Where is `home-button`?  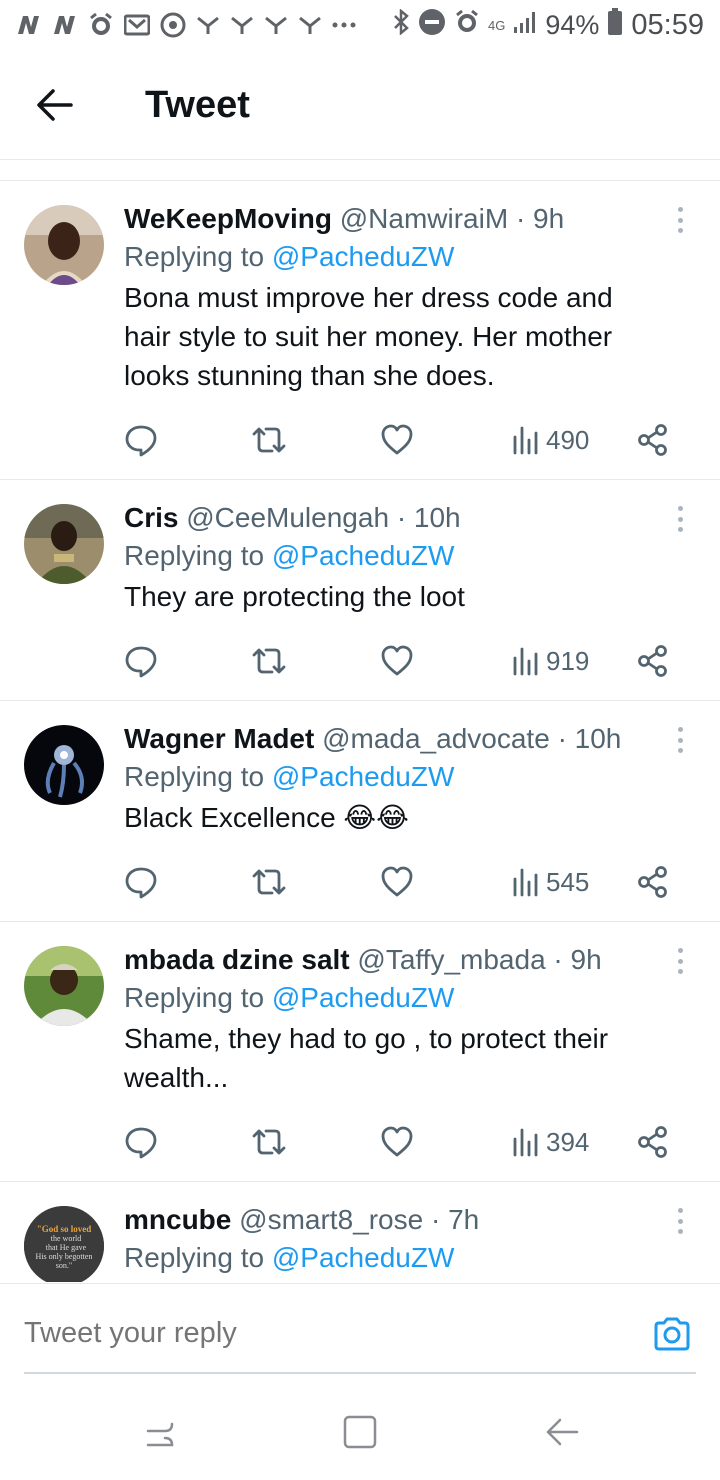
home-button is located at coordinates (360, 1432).